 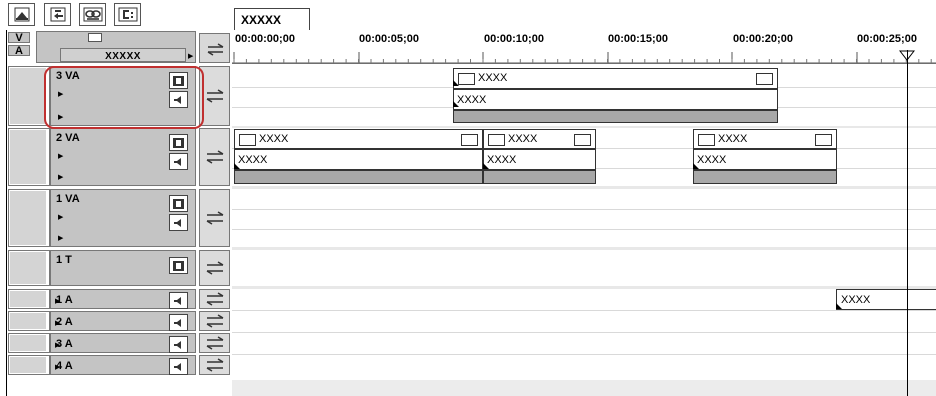 I want to click on timecode-10: 00:00:10;00, so click(x=514, y=39).